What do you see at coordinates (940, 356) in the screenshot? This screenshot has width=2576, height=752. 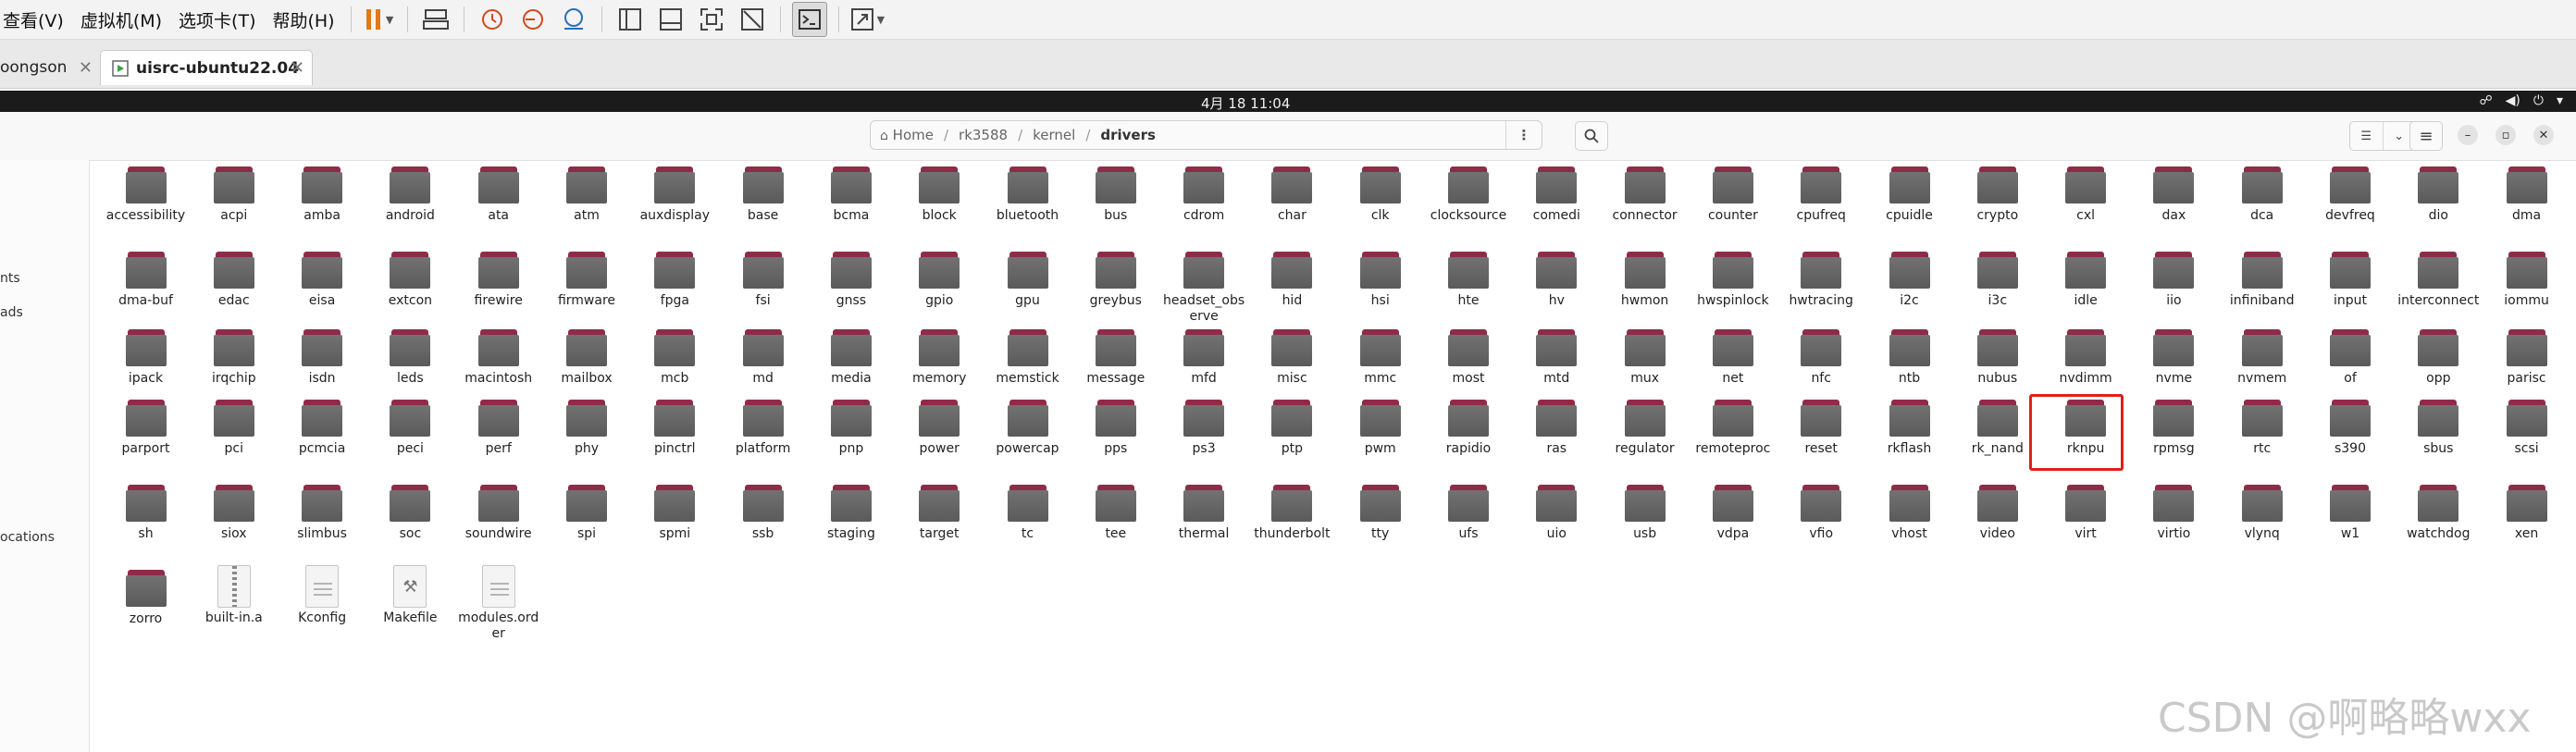 I see `file-item: memory` at bounding box center [940, 356].